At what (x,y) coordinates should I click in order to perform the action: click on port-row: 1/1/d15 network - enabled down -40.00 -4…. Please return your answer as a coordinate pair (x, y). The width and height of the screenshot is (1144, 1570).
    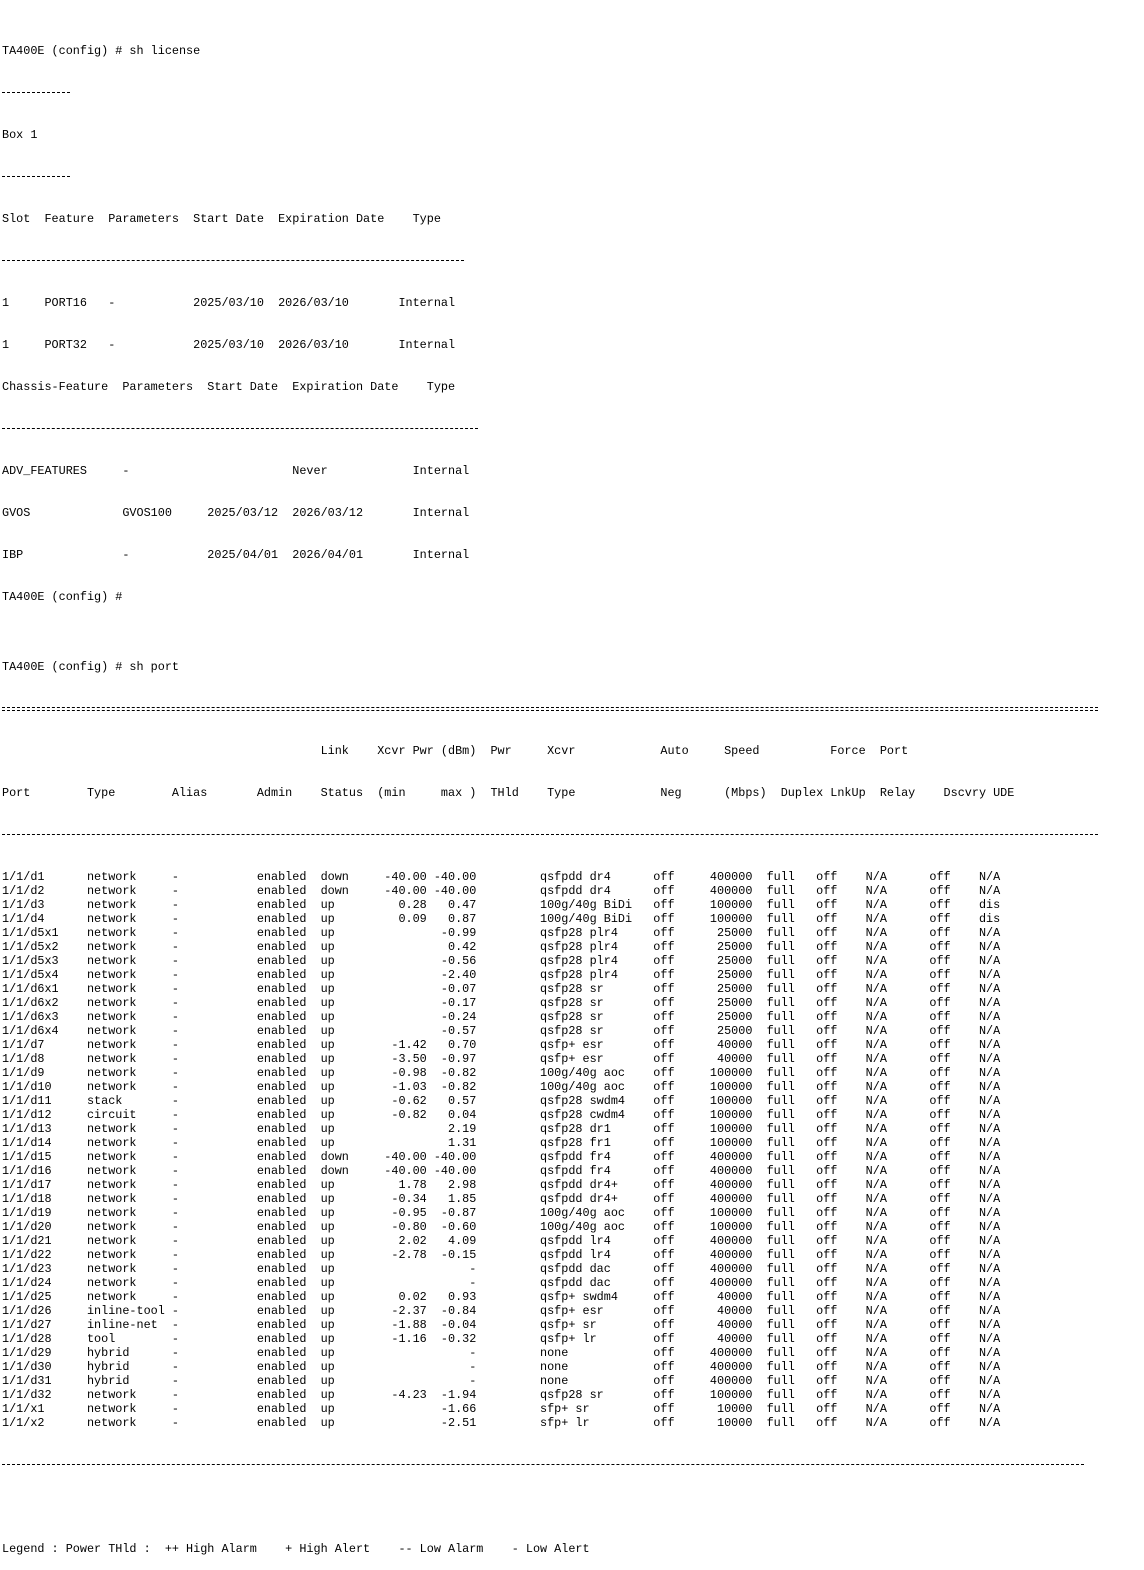
    Looking at the image, I should click on (501, 1157).